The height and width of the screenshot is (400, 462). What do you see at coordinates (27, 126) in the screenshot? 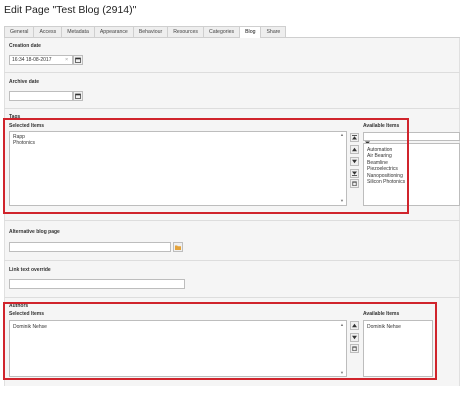
I see `tags-selected-label: Selected Items` at bounding box center [27, 126].